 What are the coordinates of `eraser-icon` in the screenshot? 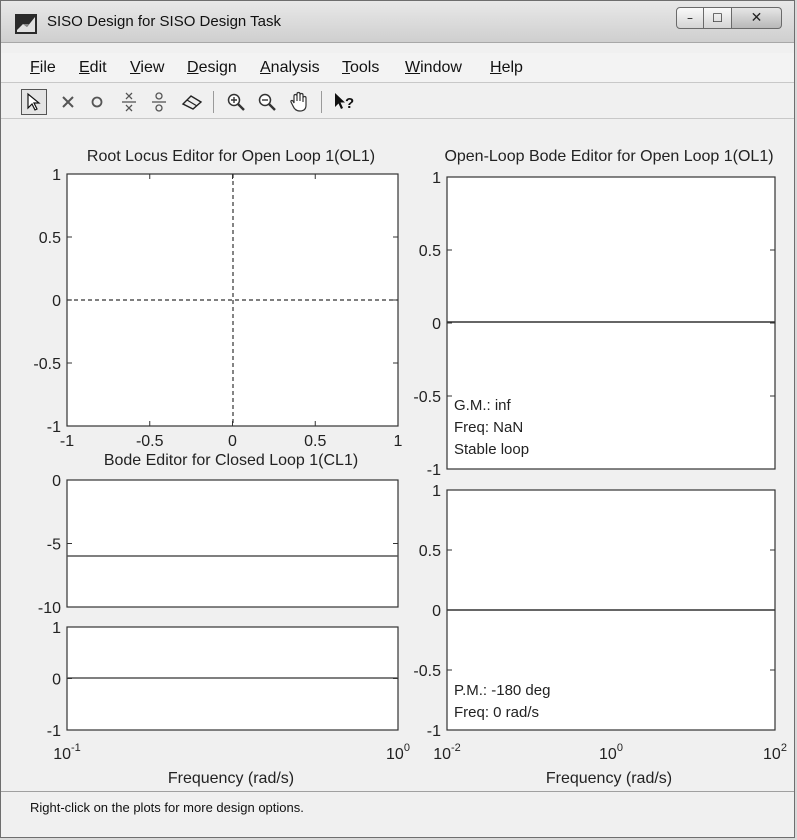 It's located at (192, 102).